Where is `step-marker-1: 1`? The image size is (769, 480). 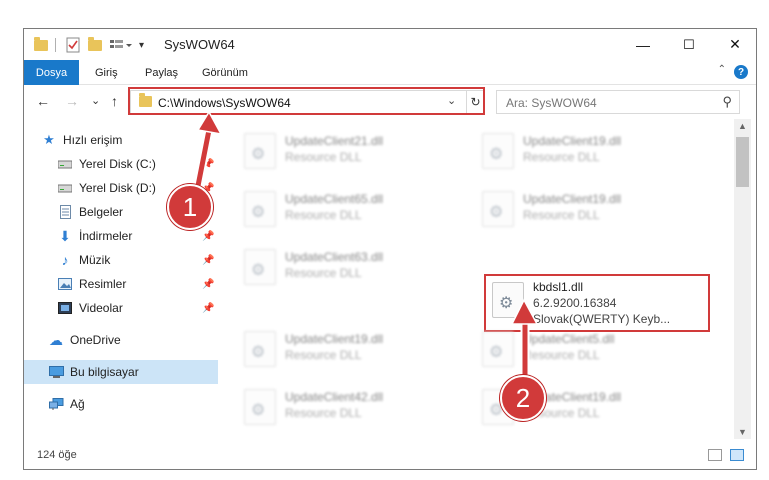
step-marker-1: 1 is located at coordinates (190, 207).